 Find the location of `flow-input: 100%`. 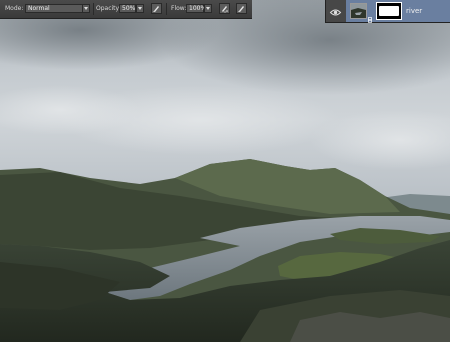

flow-input: 100% is located at coordinates (196, 8).